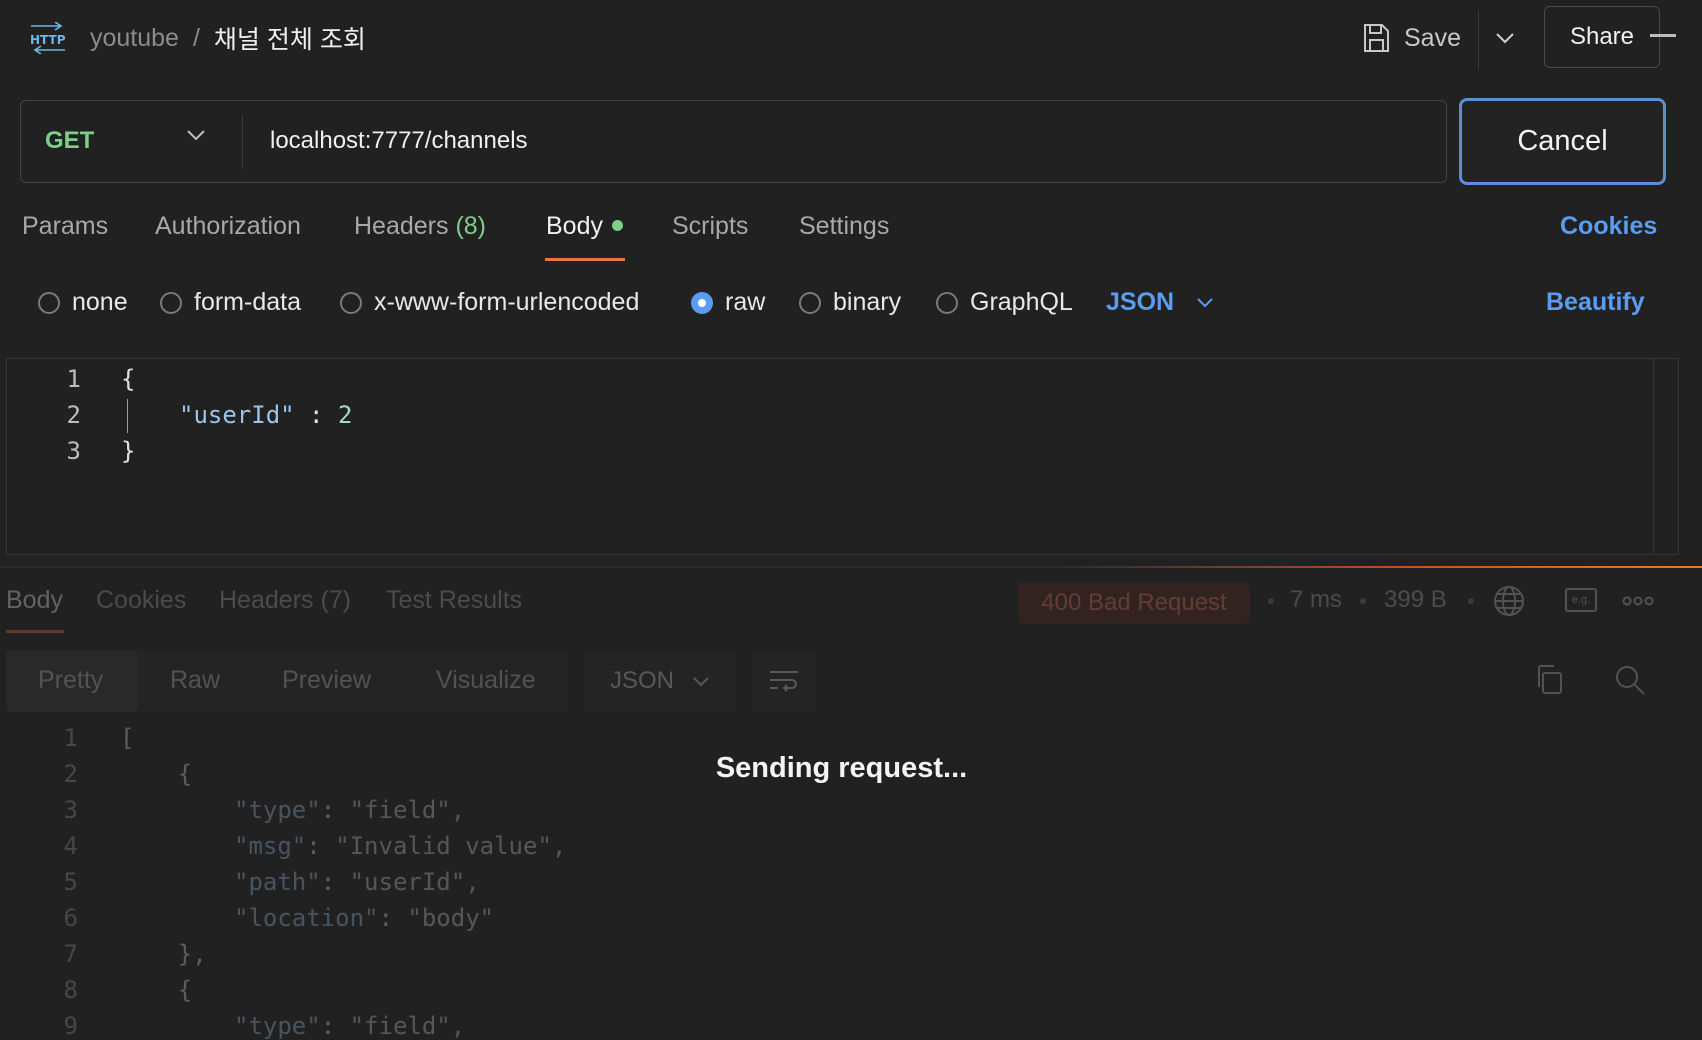  I want to click on code-line: "userId" : 2, so click(265, 415).